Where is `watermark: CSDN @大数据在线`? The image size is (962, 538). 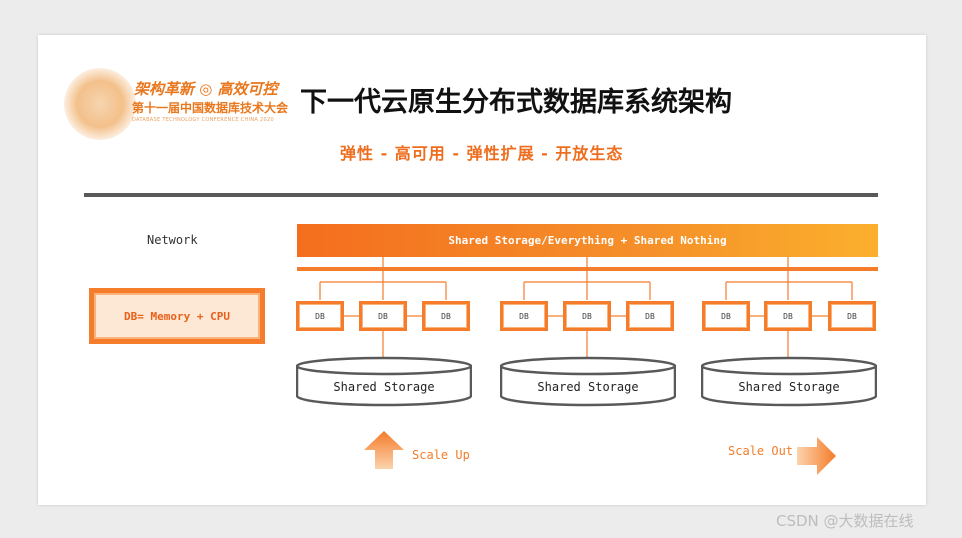 watermark: CSDN @大数据在线 is located at coordinates (845, 521).